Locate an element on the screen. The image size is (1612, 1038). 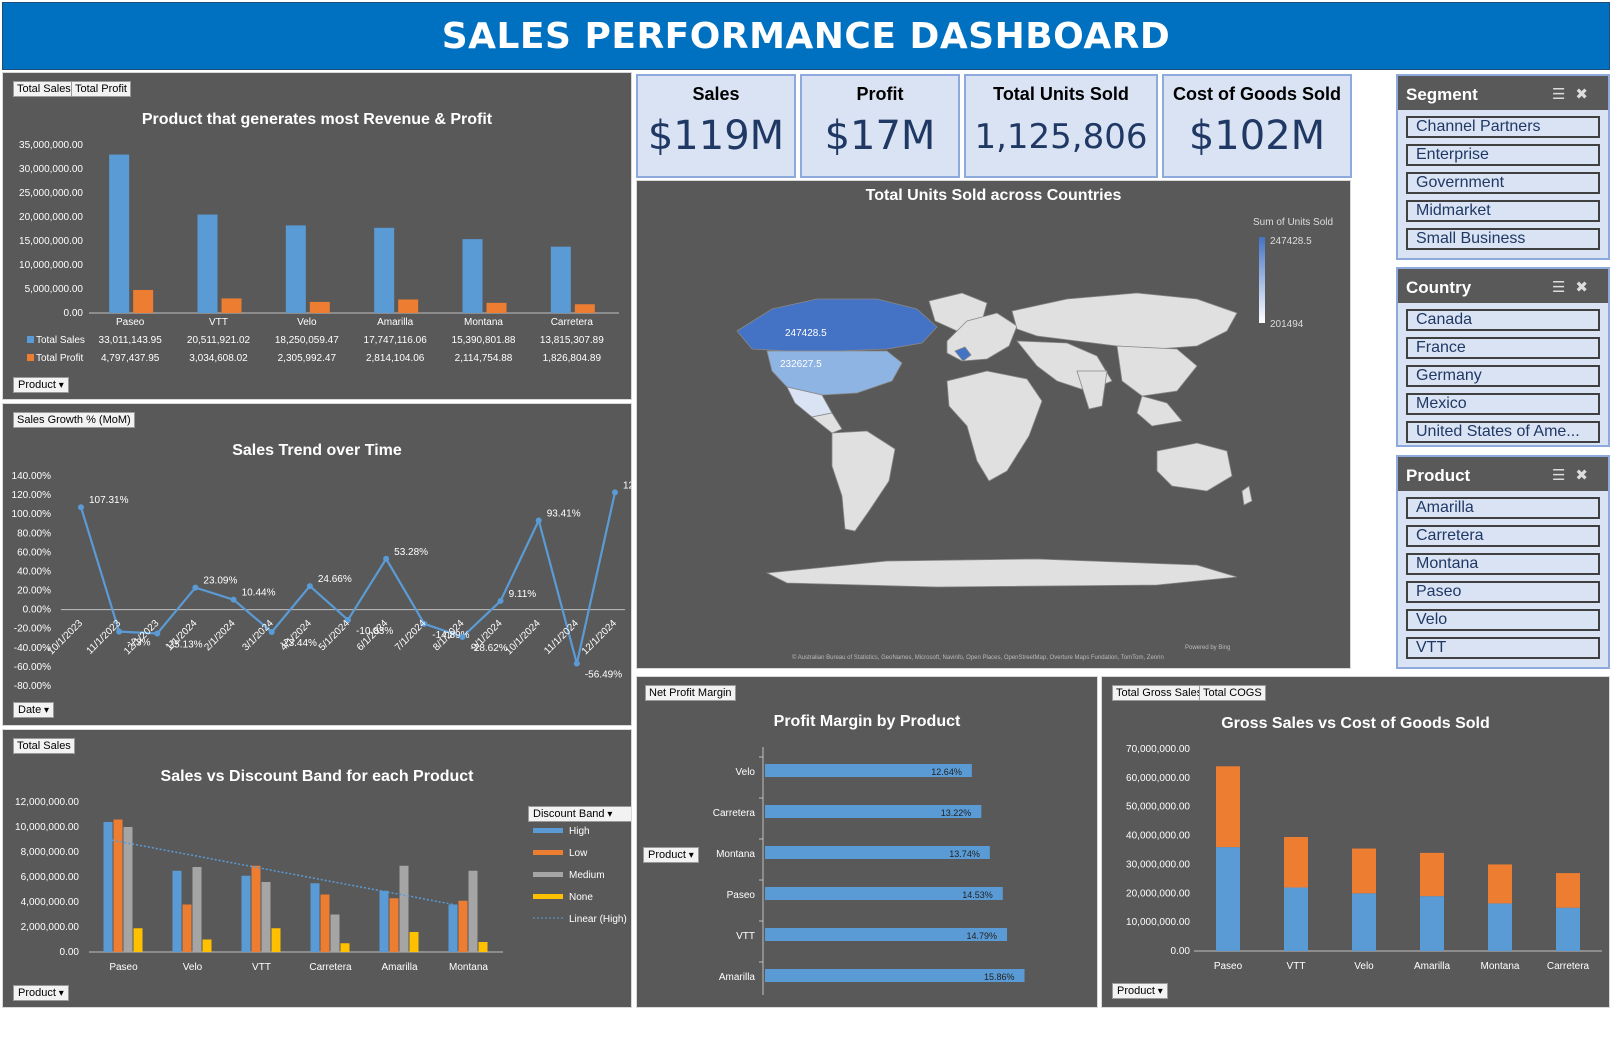
slicer-item-velo: Velo is located at coordinates (1503, 620).